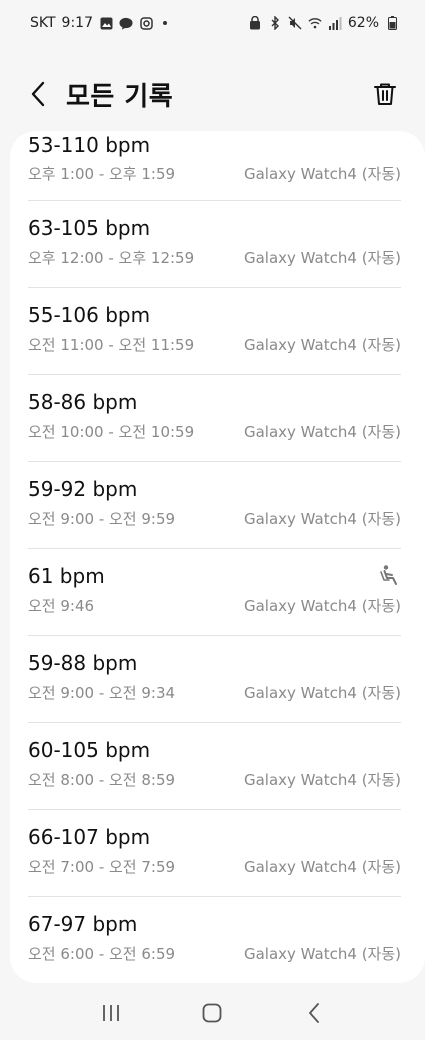 The height and width of the screenshot is (1040, 425). I want to click on home-button, so click(212, 1013).